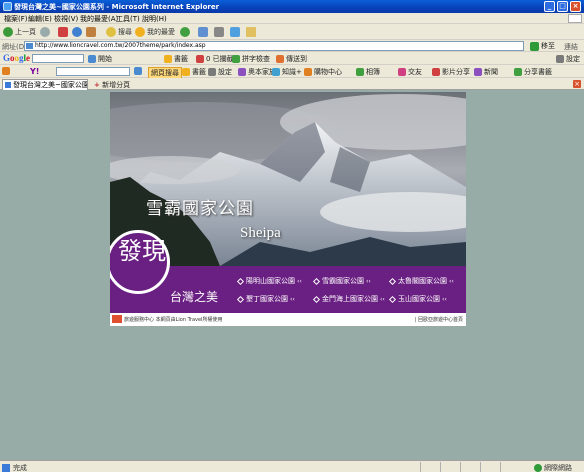  I want to click on yahoo-bookmarks-button: 書籤, so click(194, 72).